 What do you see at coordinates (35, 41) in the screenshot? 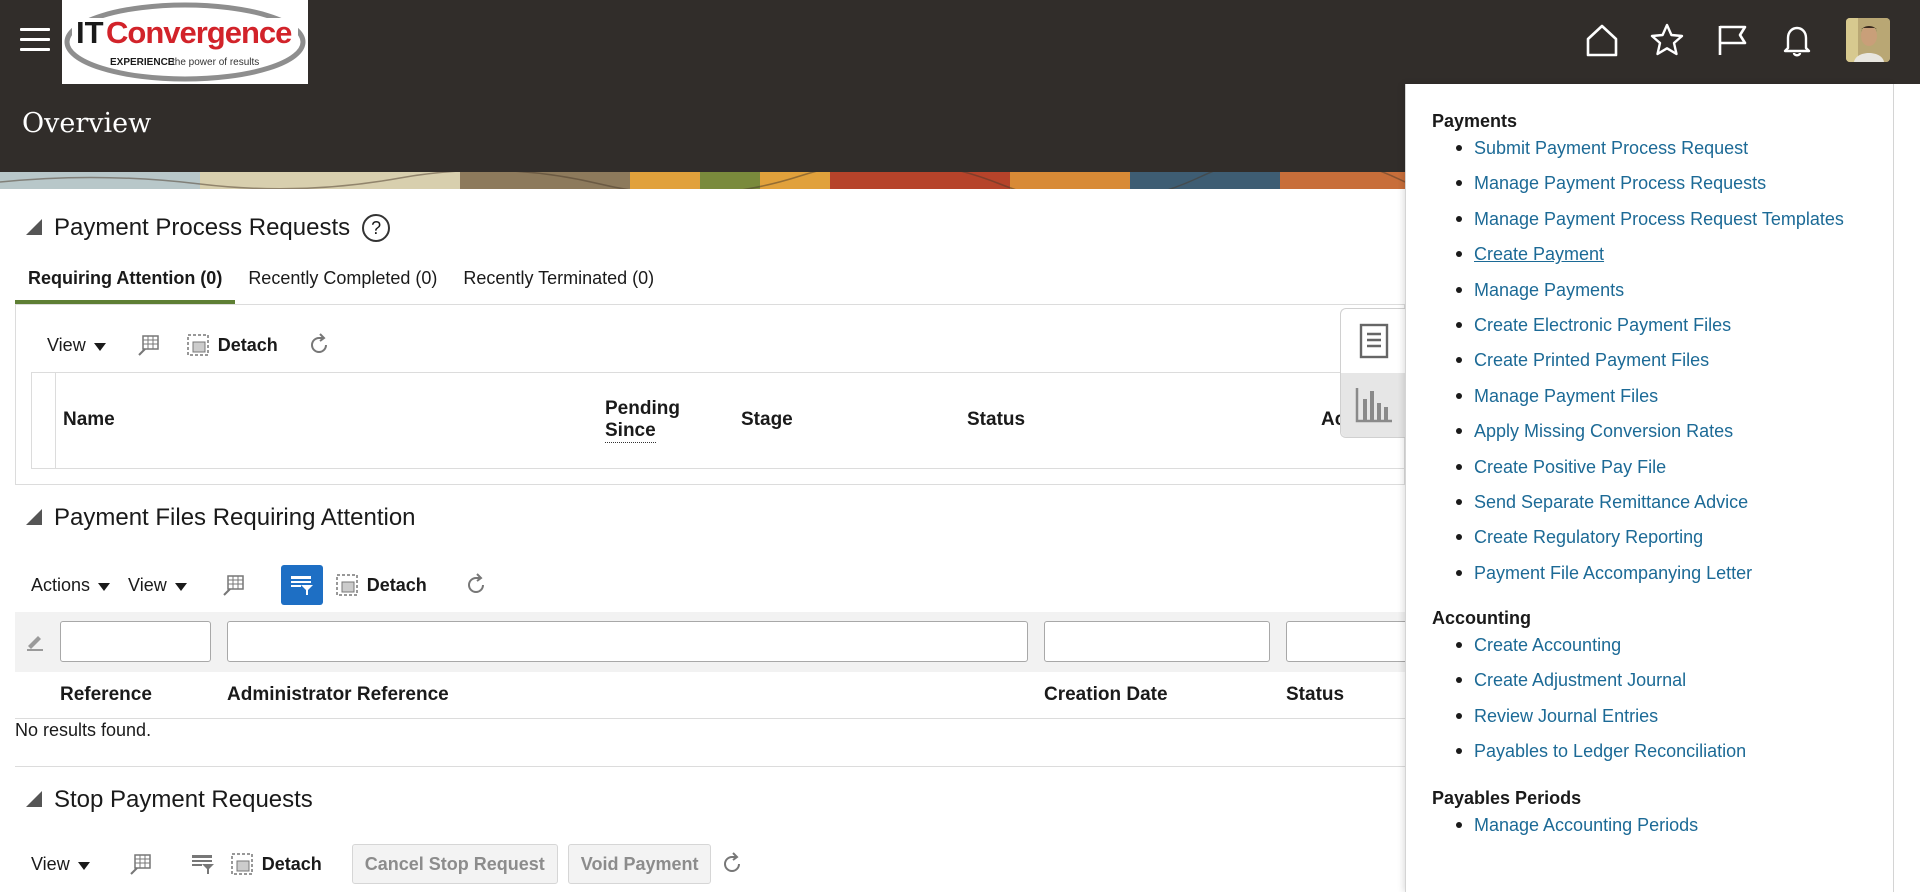
I see `navigator-menu-icon` at bounding box center [35, 41].